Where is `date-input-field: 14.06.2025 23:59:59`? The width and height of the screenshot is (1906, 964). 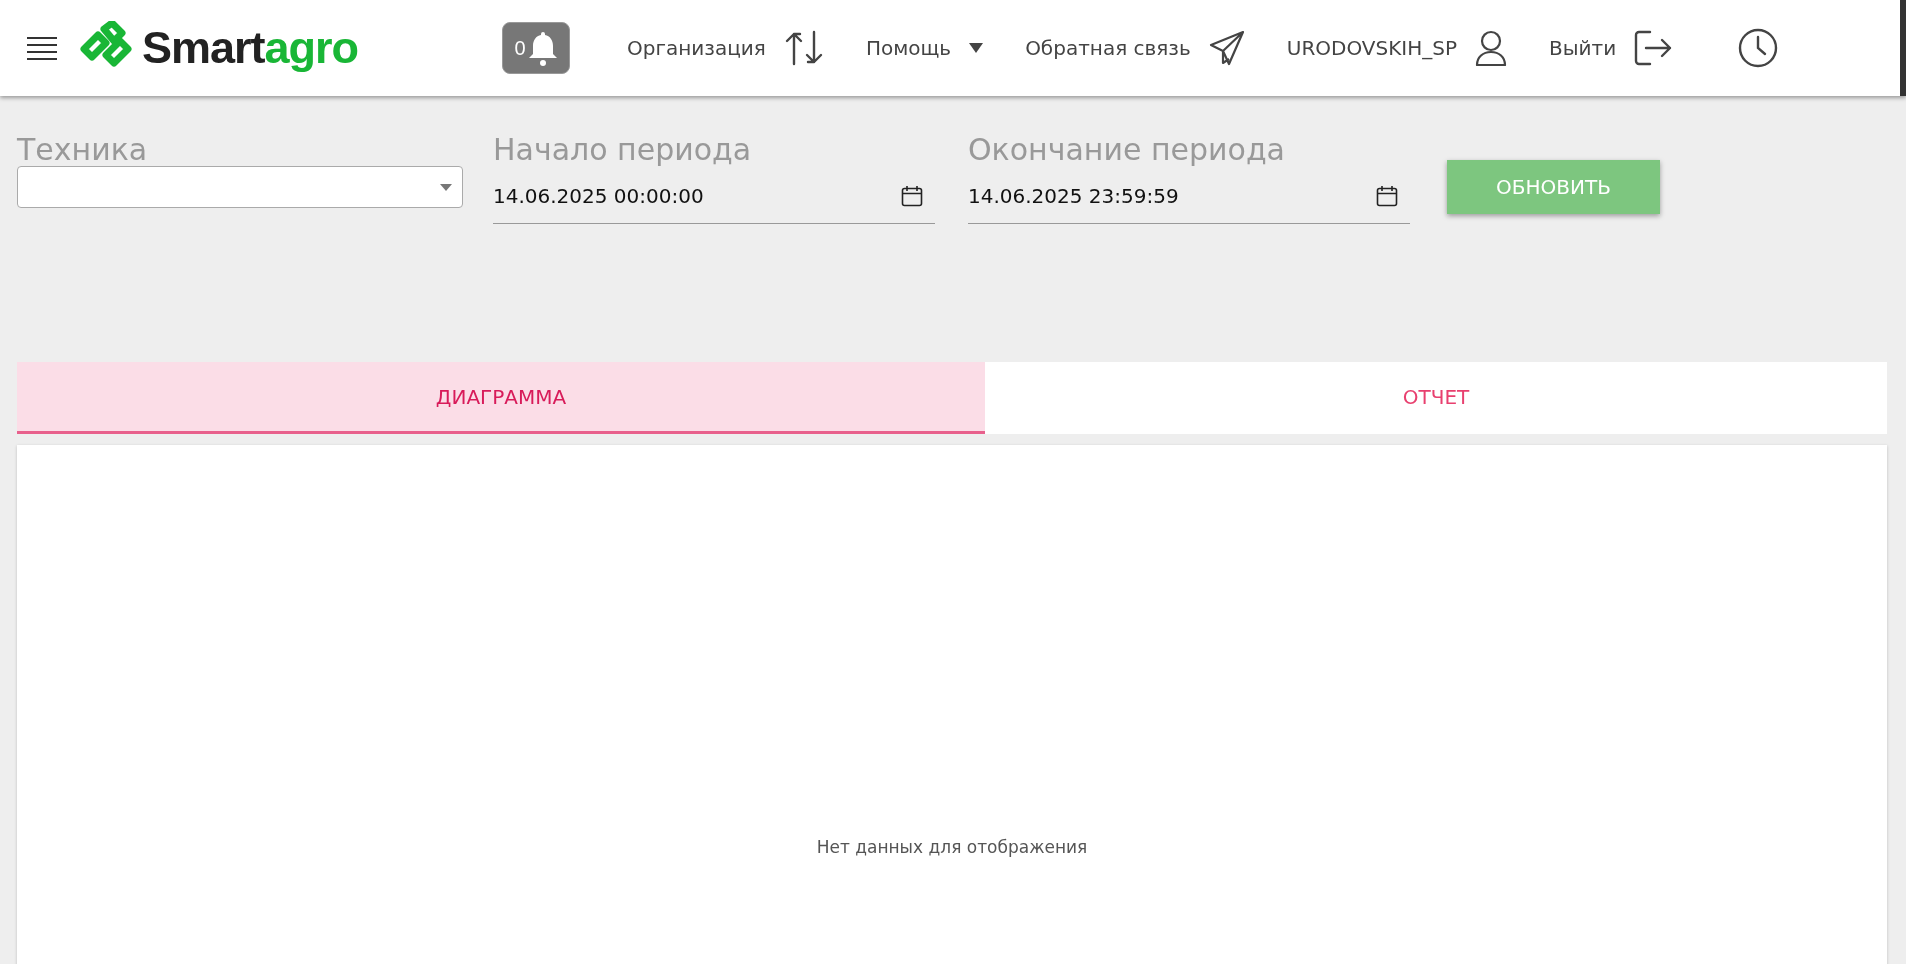
date-input-field: 14.06.2025 23:59:59 is located at coordinates (1073, 195).